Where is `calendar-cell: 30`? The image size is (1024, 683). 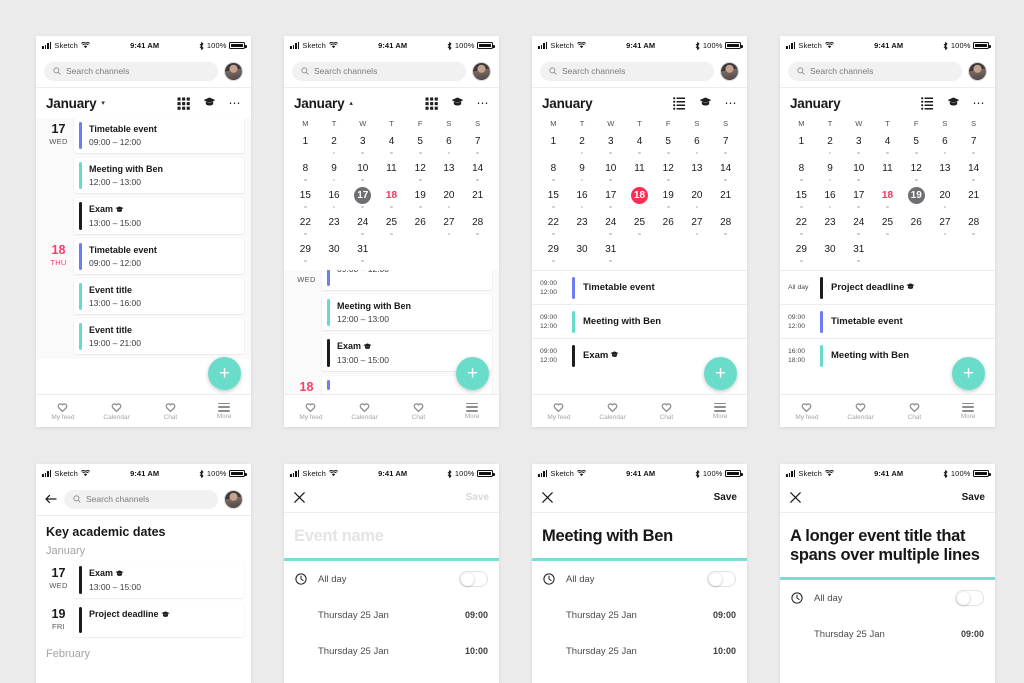 calendar-cell: 30 is located at coordinates (830, 253).